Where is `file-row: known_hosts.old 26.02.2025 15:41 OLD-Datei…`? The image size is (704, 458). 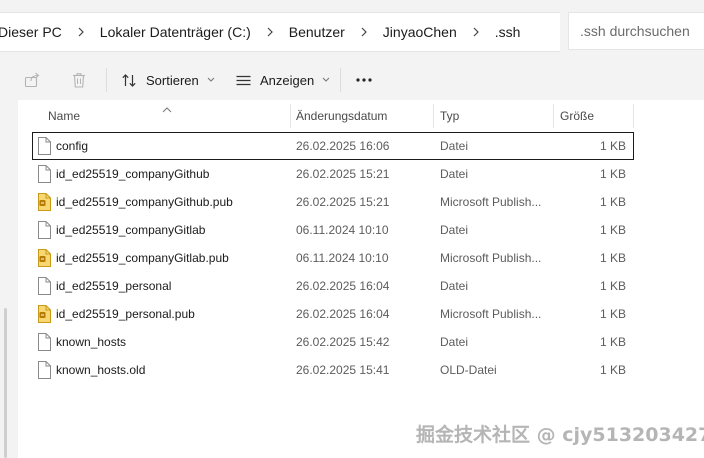
file-row: known_hosts.old 26.02.2025 15:41 OLD-Datei… is located at coordinates (333, 370).